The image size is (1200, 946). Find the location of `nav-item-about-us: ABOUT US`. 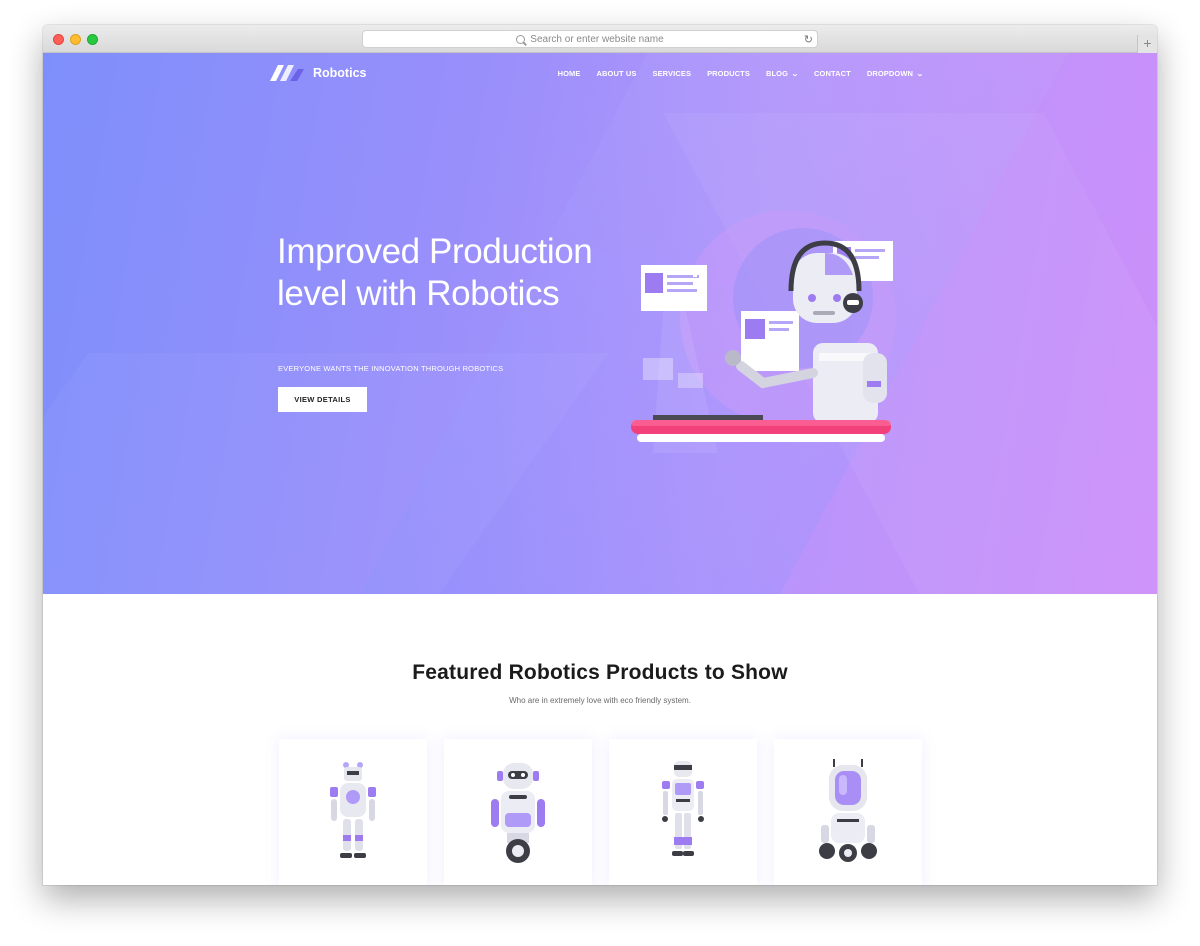

nav-item-about-us: ABOUT US is located at coordinates (617, 73).